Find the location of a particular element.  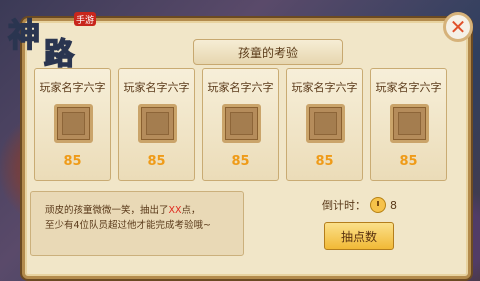

message-line-1: 顽皮的孩童微微一笑，抽出了XX点， is located at coordinates (123, 210).